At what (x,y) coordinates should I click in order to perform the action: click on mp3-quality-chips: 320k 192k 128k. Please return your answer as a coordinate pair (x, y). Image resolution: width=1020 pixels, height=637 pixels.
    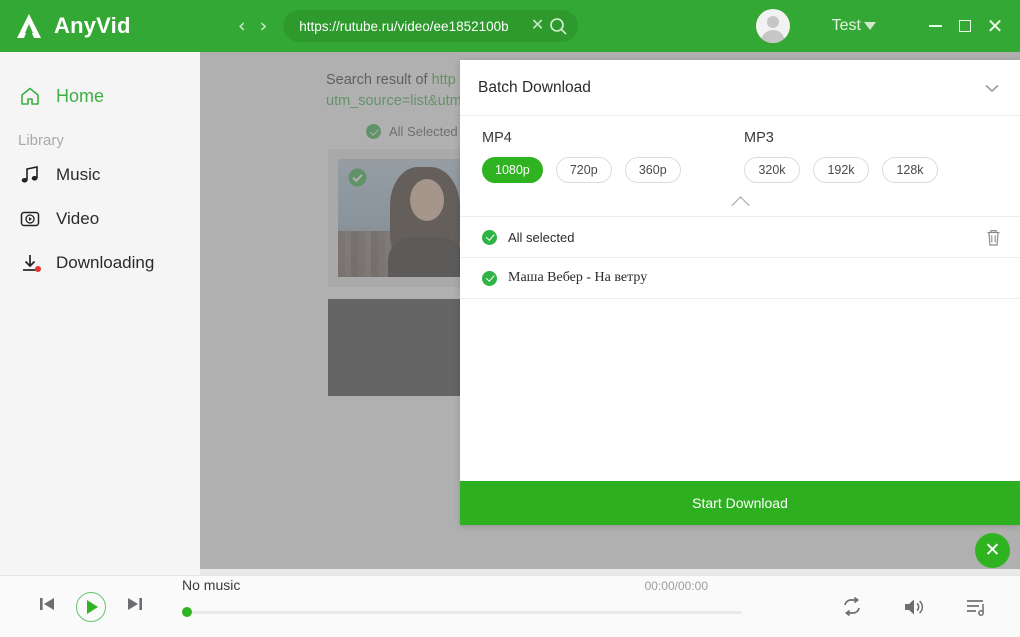
    Looking at the image, I should click on (873, 170).